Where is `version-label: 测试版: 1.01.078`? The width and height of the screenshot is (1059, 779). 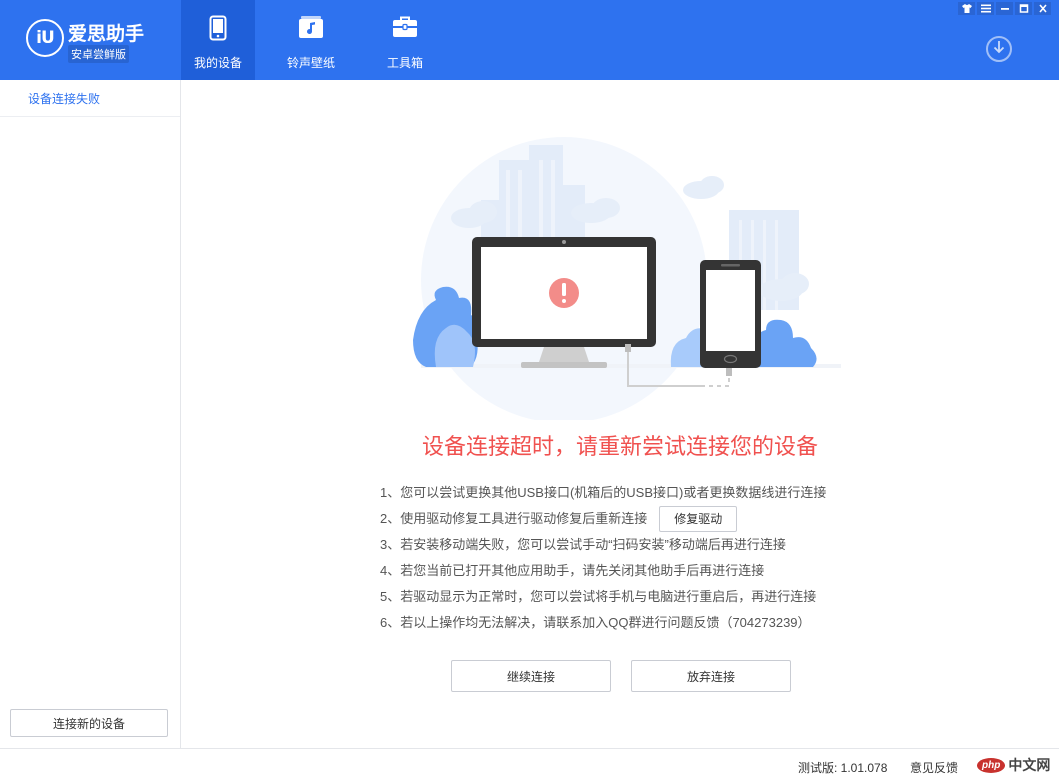
version-label: 测试版: 1.01.078 is located at coordinates (843, 768).